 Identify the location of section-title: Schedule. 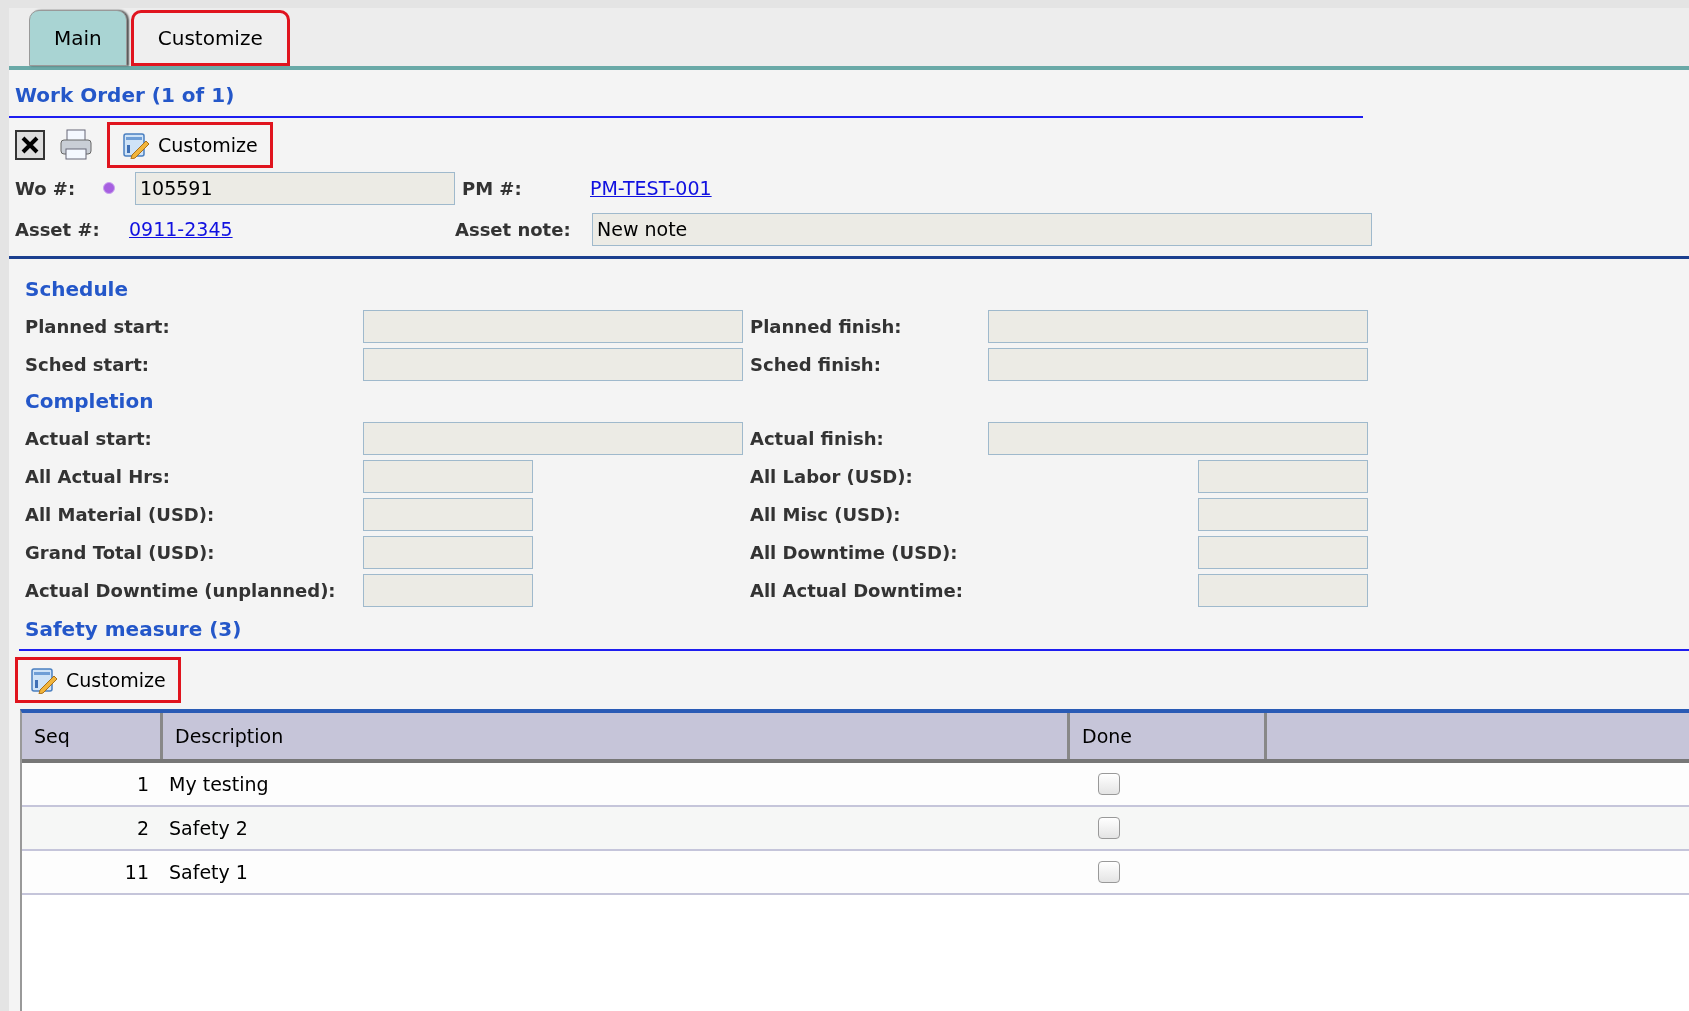
(77, 289).